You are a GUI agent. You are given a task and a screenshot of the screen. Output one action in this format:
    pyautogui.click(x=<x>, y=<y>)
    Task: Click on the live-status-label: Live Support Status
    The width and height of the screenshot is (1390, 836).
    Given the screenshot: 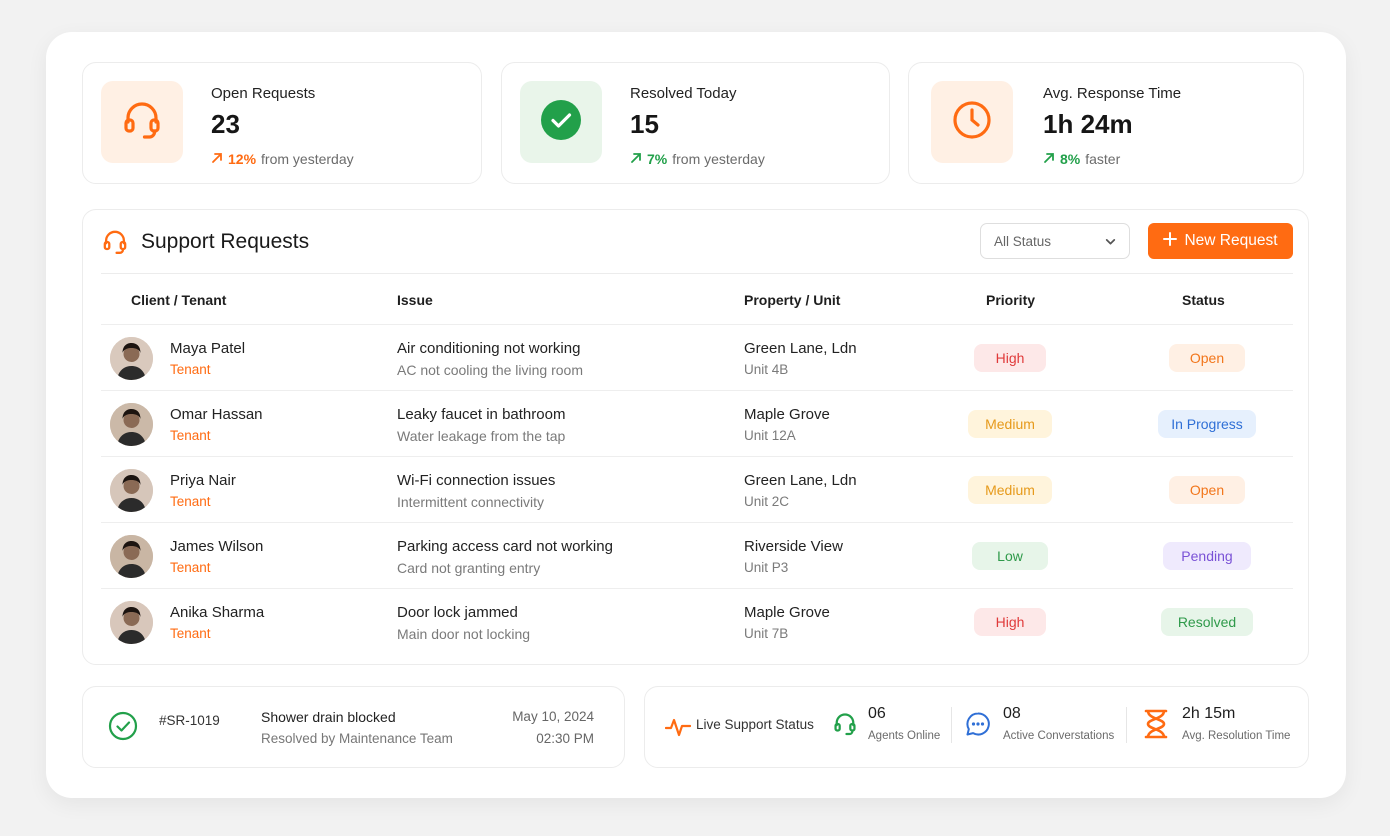 What is the action you would take?
    pyautogui.click(x=755, y=724)
    